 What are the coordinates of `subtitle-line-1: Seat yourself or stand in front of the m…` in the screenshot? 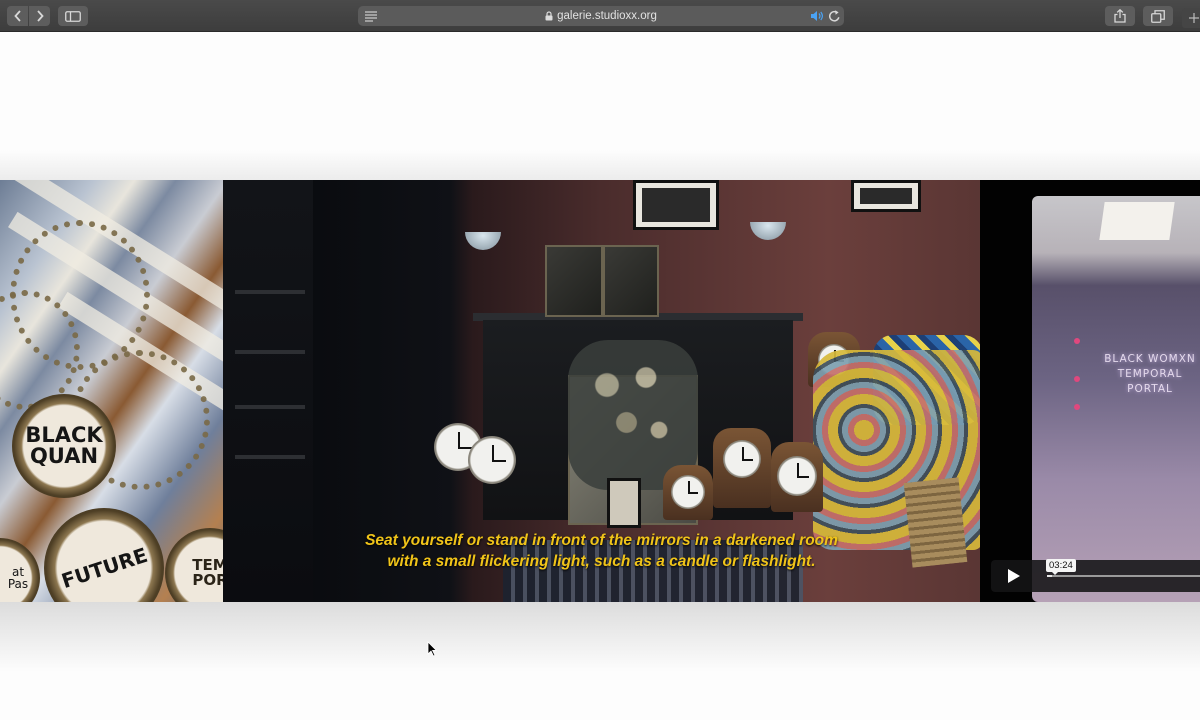 It's located at (601, 540).